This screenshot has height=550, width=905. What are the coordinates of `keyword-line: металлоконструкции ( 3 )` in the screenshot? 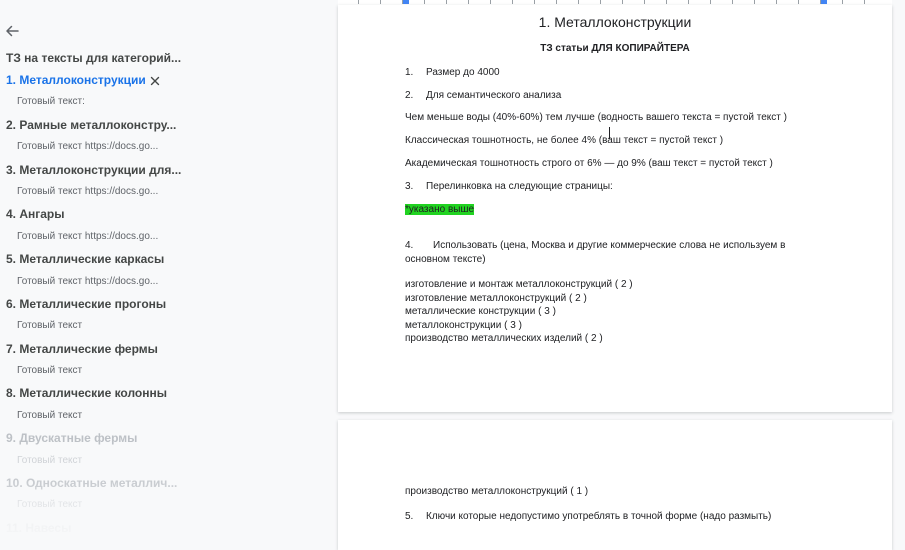 It's located at (463, 325).